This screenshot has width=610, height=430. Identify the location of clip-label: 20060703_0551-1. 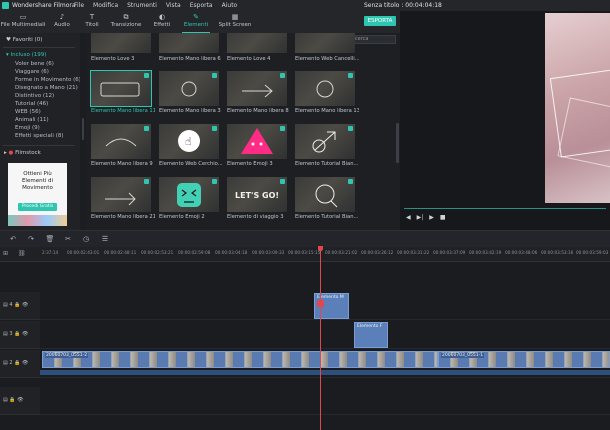
(463, 355).